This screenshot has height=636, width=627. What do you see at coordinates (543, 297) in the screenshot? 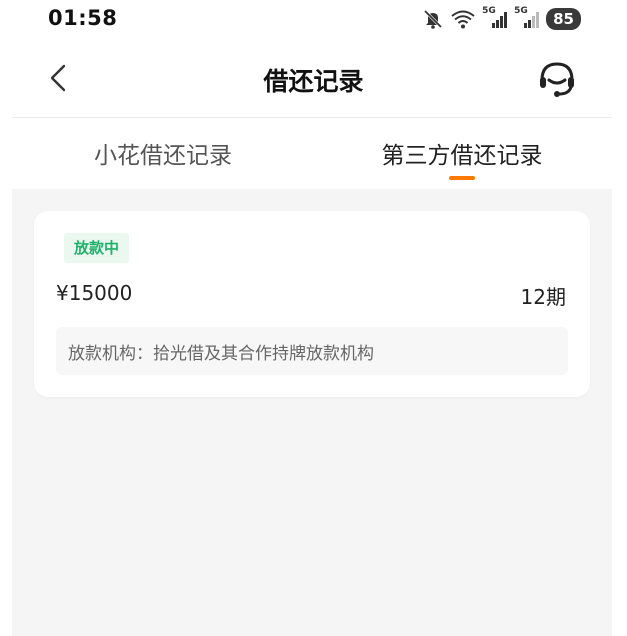
I see `loan-periods: 12期` at bounding box center [543, 297].